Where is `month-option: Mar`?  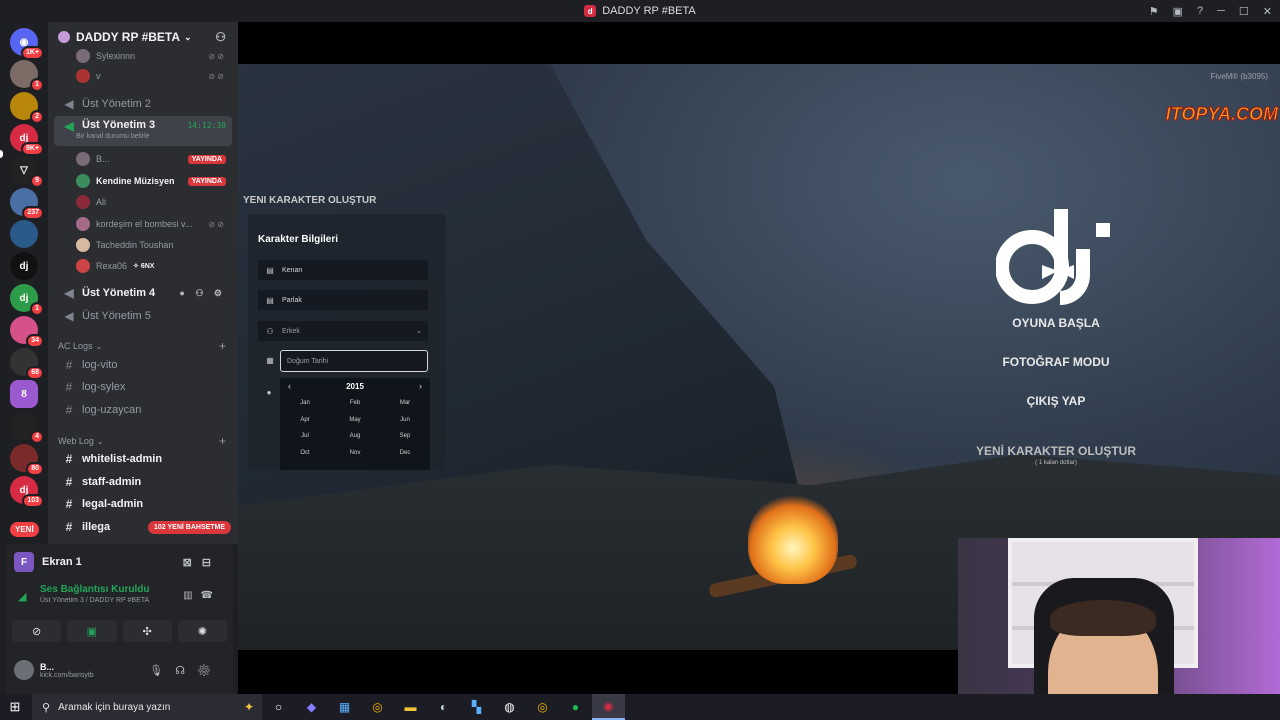
month-option: Mar is located at coordinates (405, 403).